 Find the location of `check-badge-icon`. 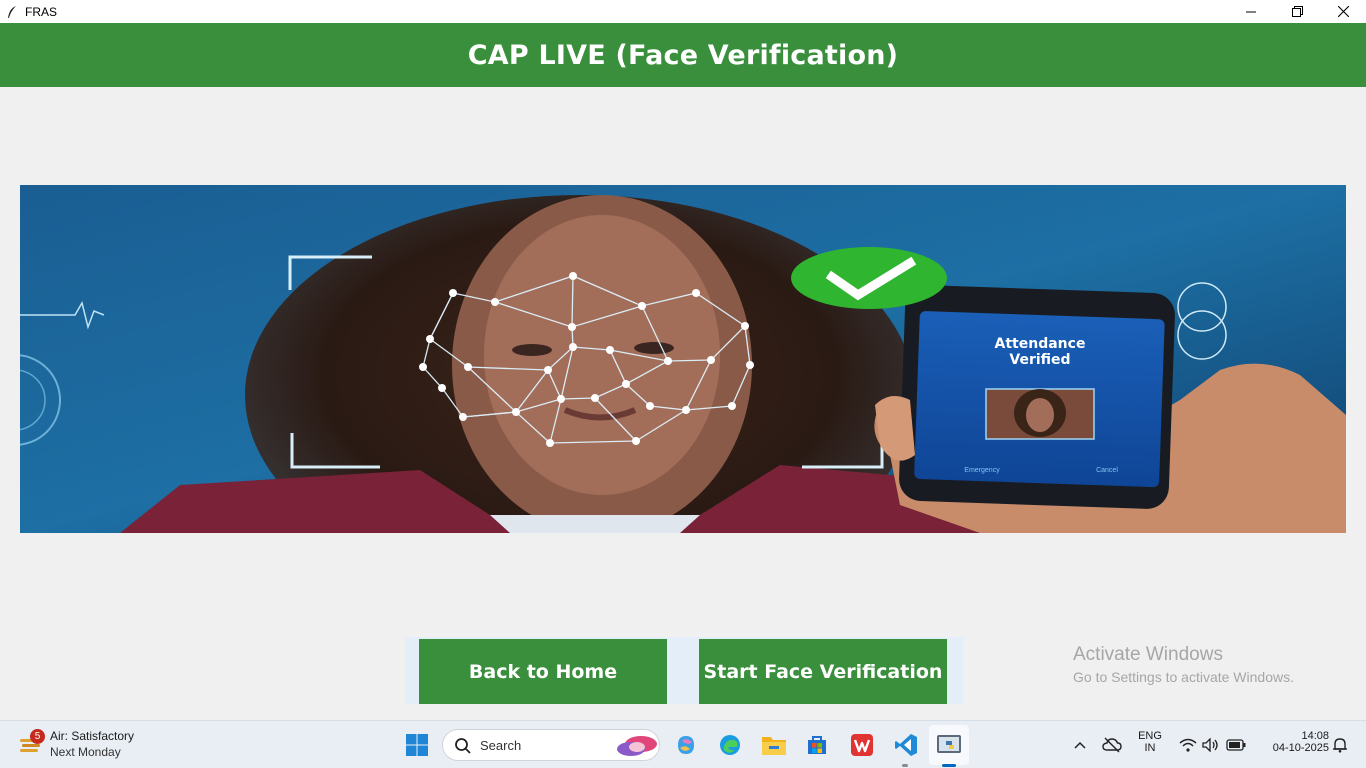

check-badge-icon is located at coordinates (869, 278).